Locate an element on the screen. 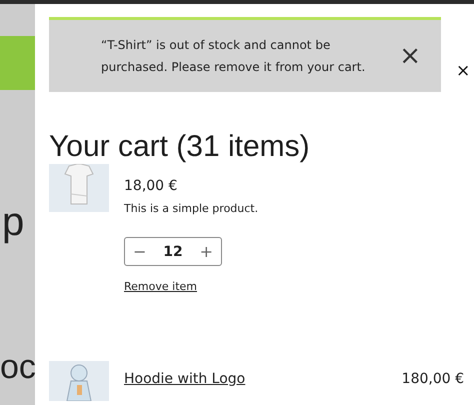 The image size is (474, 405). background-text: oc is located at coordinates (17, 367).